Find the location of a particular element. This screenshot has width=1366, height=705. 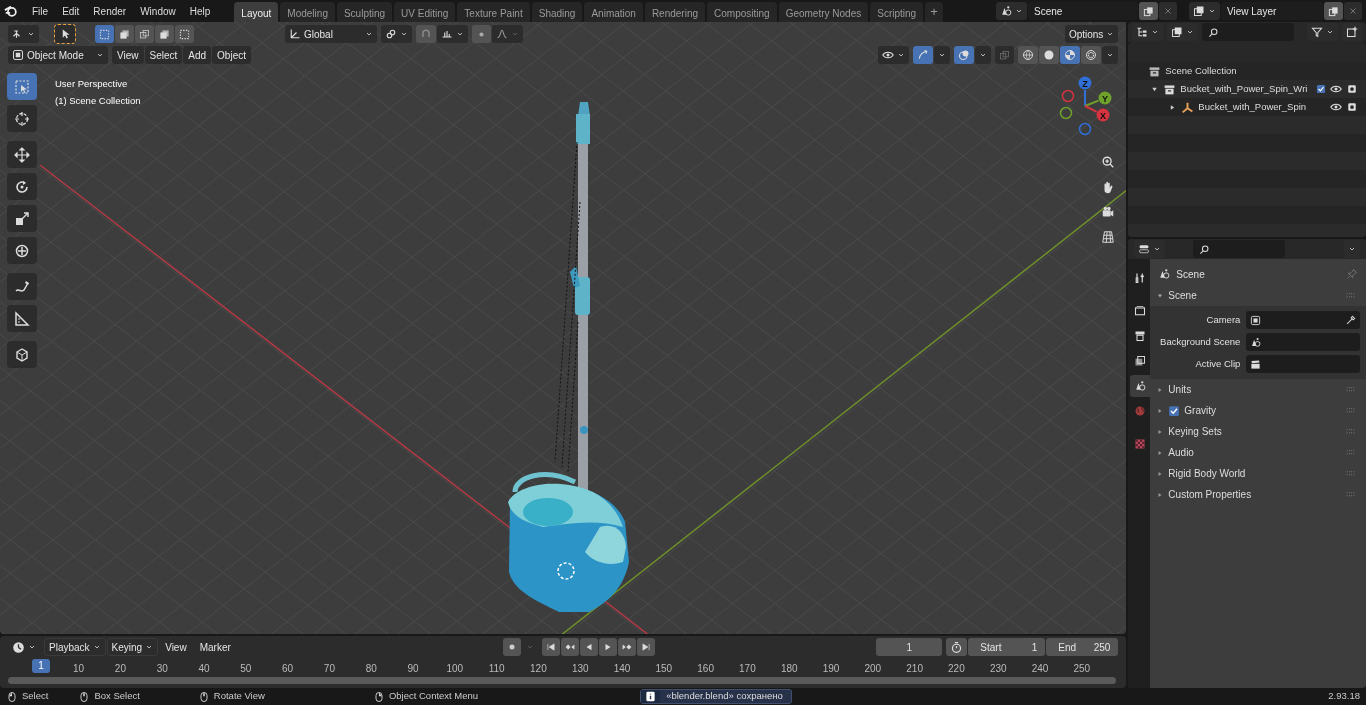

jump-end-button is located at coordinates (645, 647).